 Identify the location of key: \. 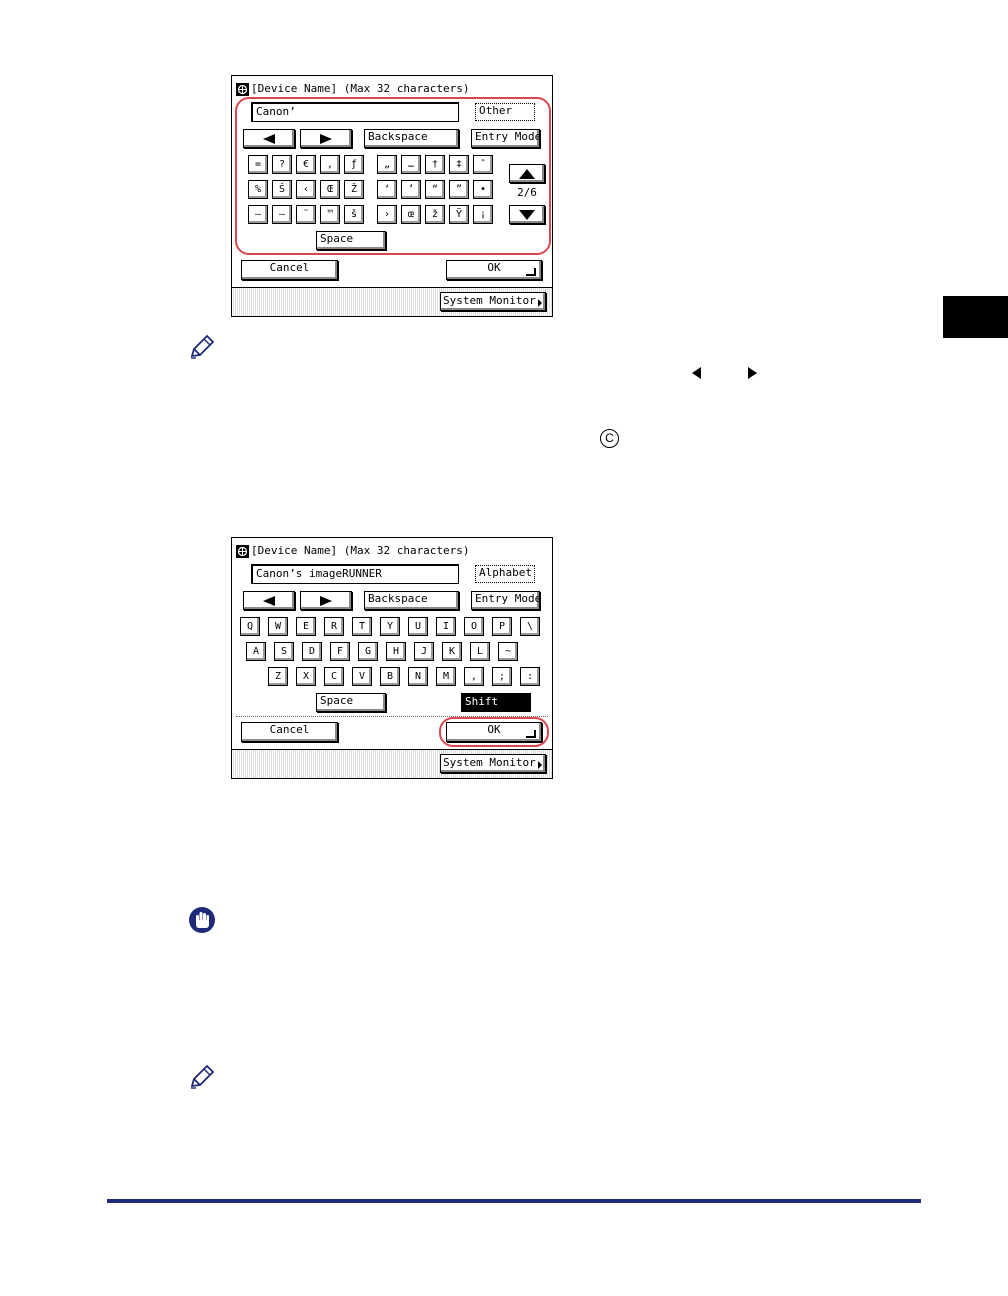
(530, 626).